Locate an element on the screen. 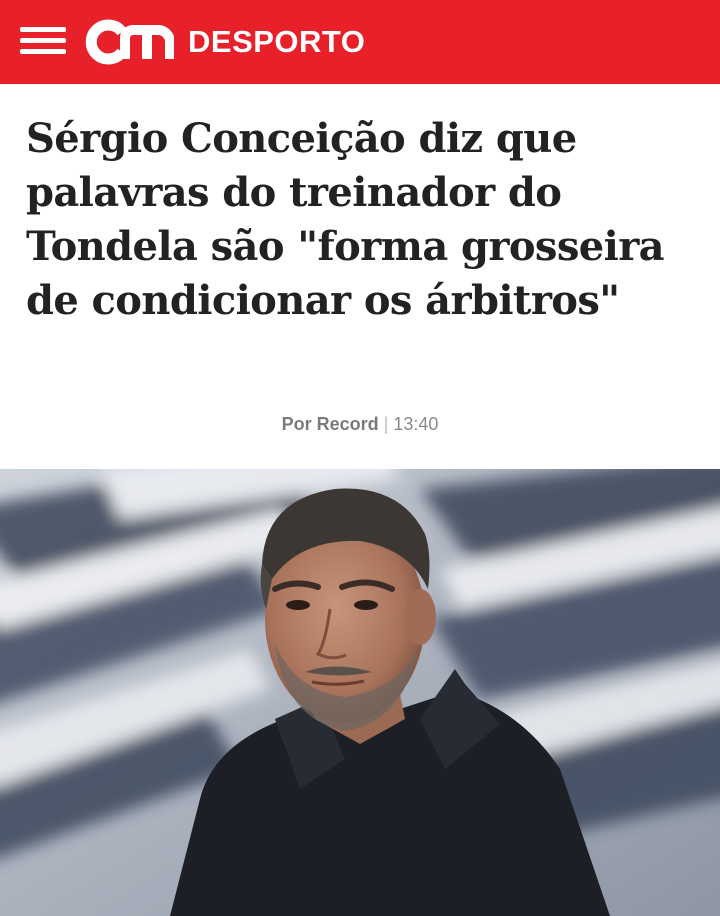 The height and width of the screenshot is (916, 720). hamburger-menu-icon is located at coordinates (43, 41).